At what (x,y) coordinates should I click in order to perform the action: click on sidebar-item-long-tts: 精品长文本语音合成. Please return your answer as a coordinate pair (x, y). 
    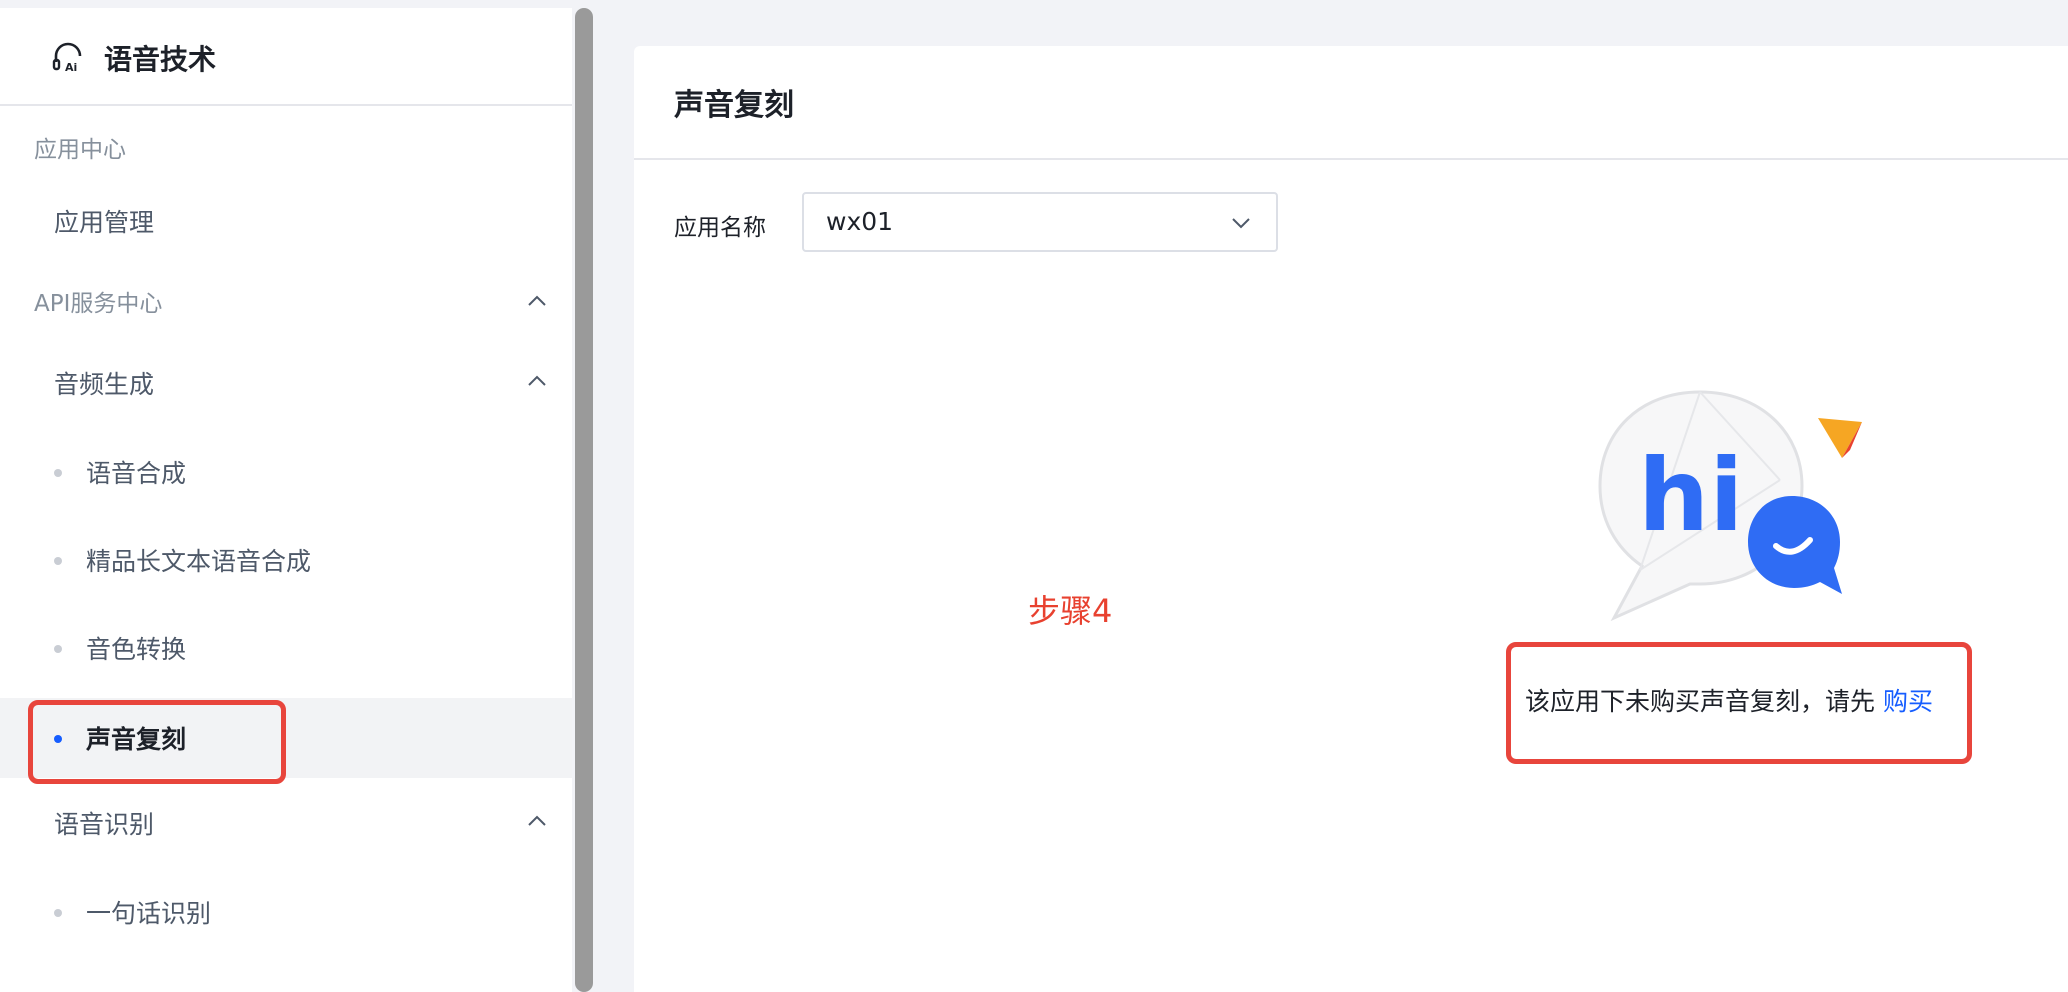
    Looking at the image, I should click on (286, 560).